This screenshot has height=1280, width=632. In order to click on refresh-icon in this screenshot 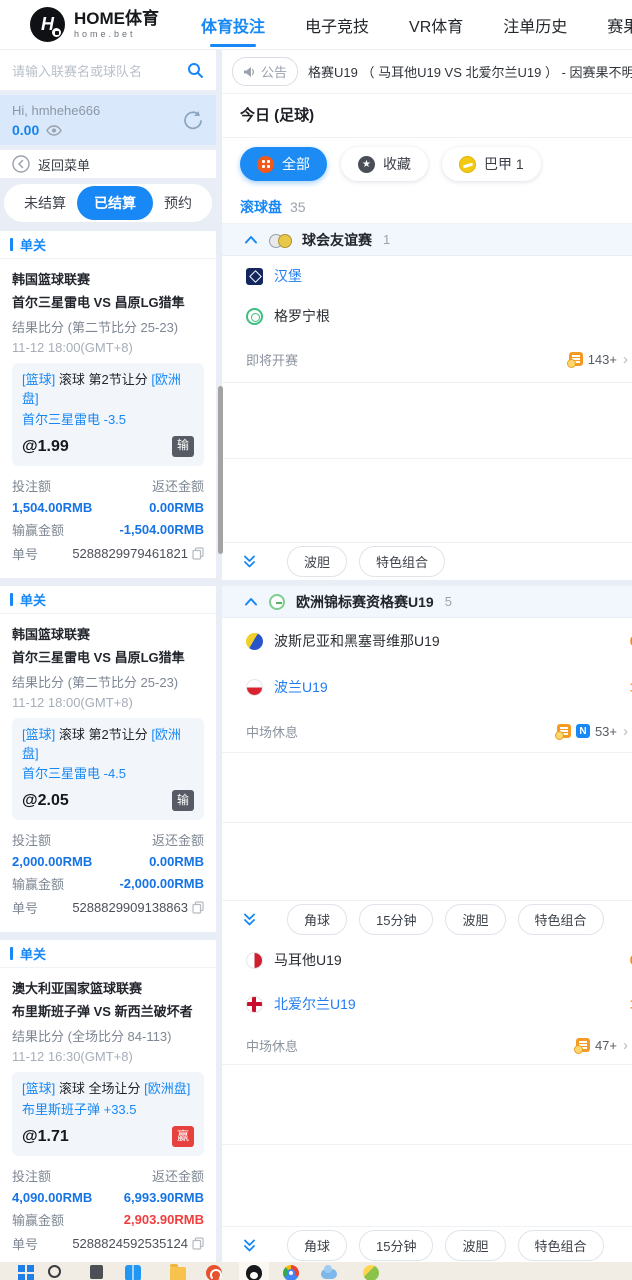, I will do `click(193, 121)`.